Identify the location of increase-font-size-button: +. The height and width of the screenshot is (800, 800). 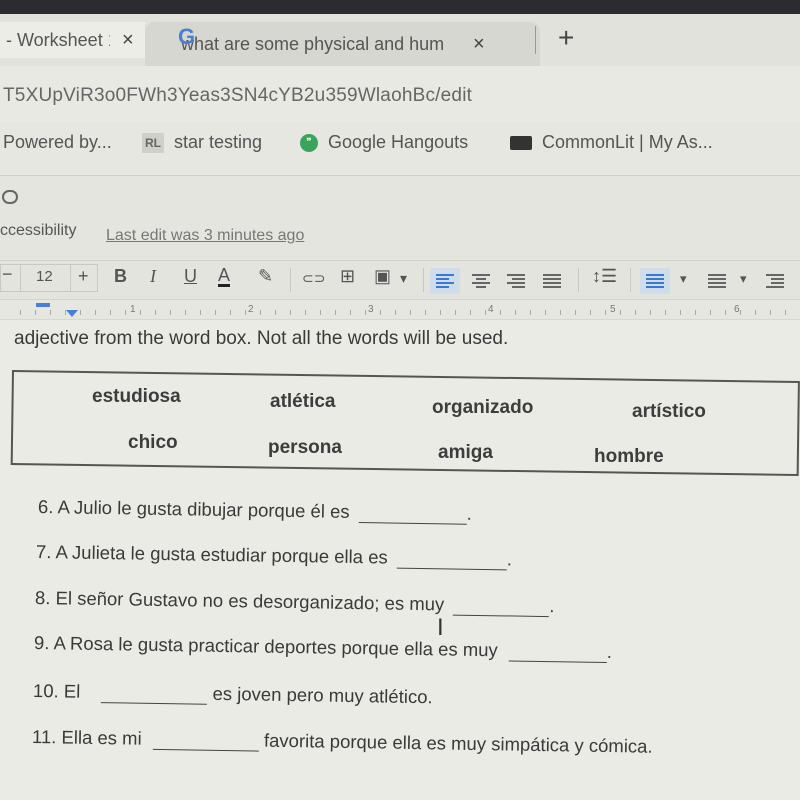
(83, 276).